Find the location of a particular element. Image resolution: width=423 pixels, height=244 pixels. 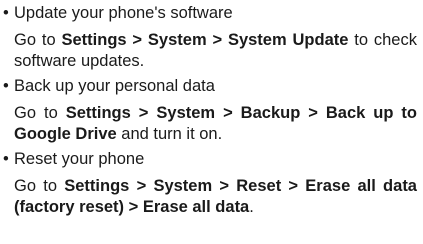

list-item-title: Reset your phone is located at coordinates (79, 159).